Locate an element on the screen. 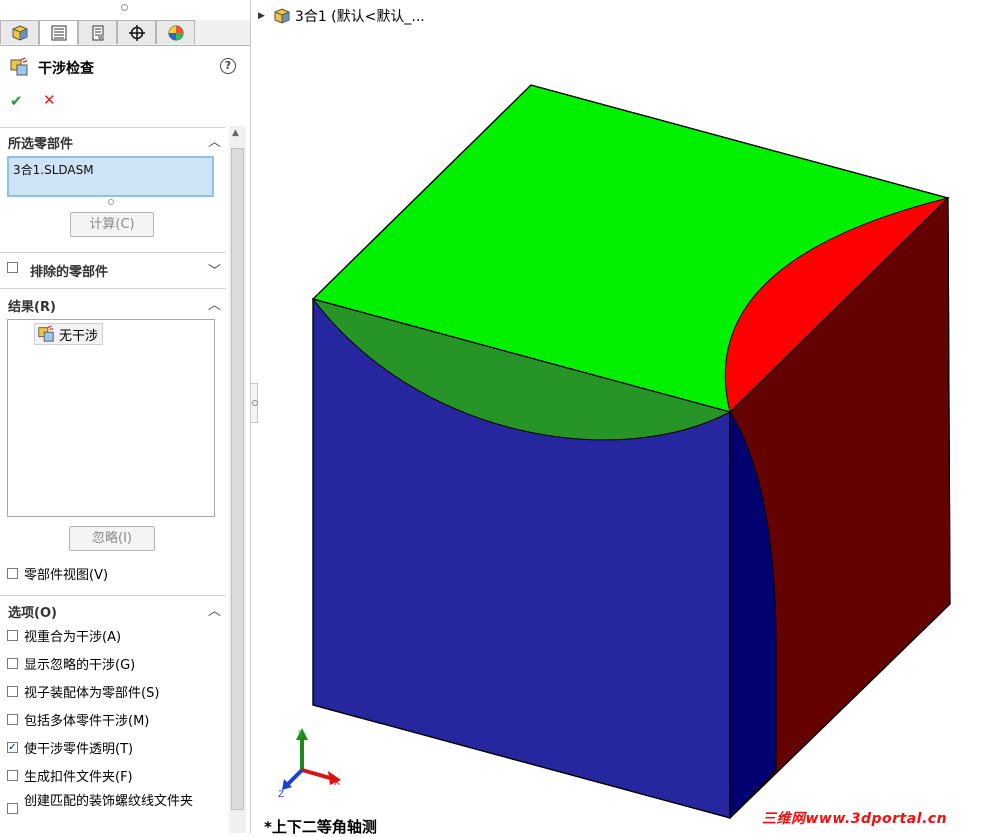  options-title: 选项(O) is located at coordinates (32, 613).